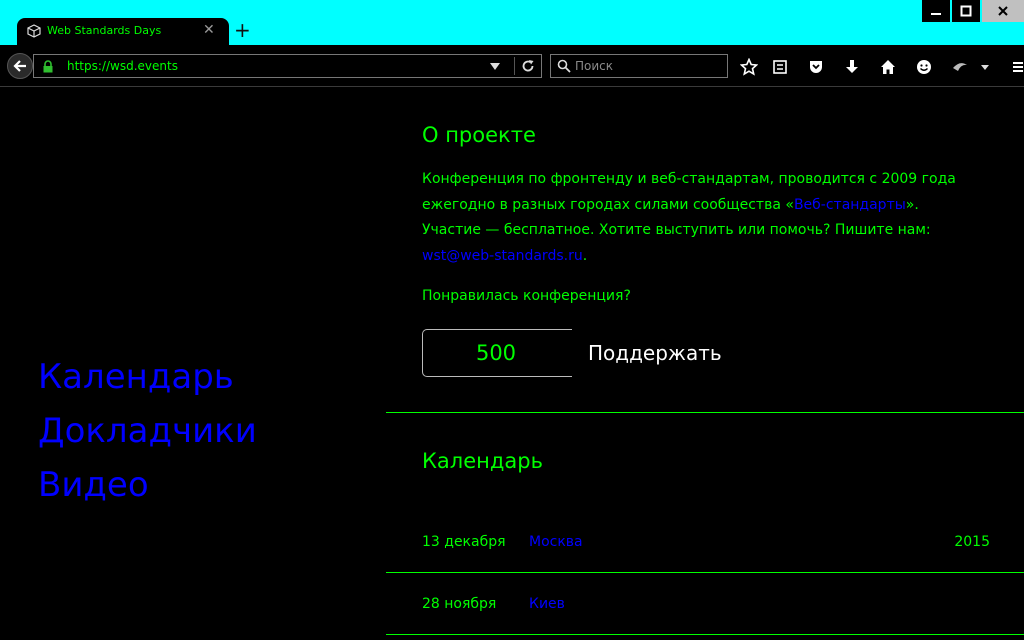  I want to click on support-button: Поддержать, so click(655, 353).